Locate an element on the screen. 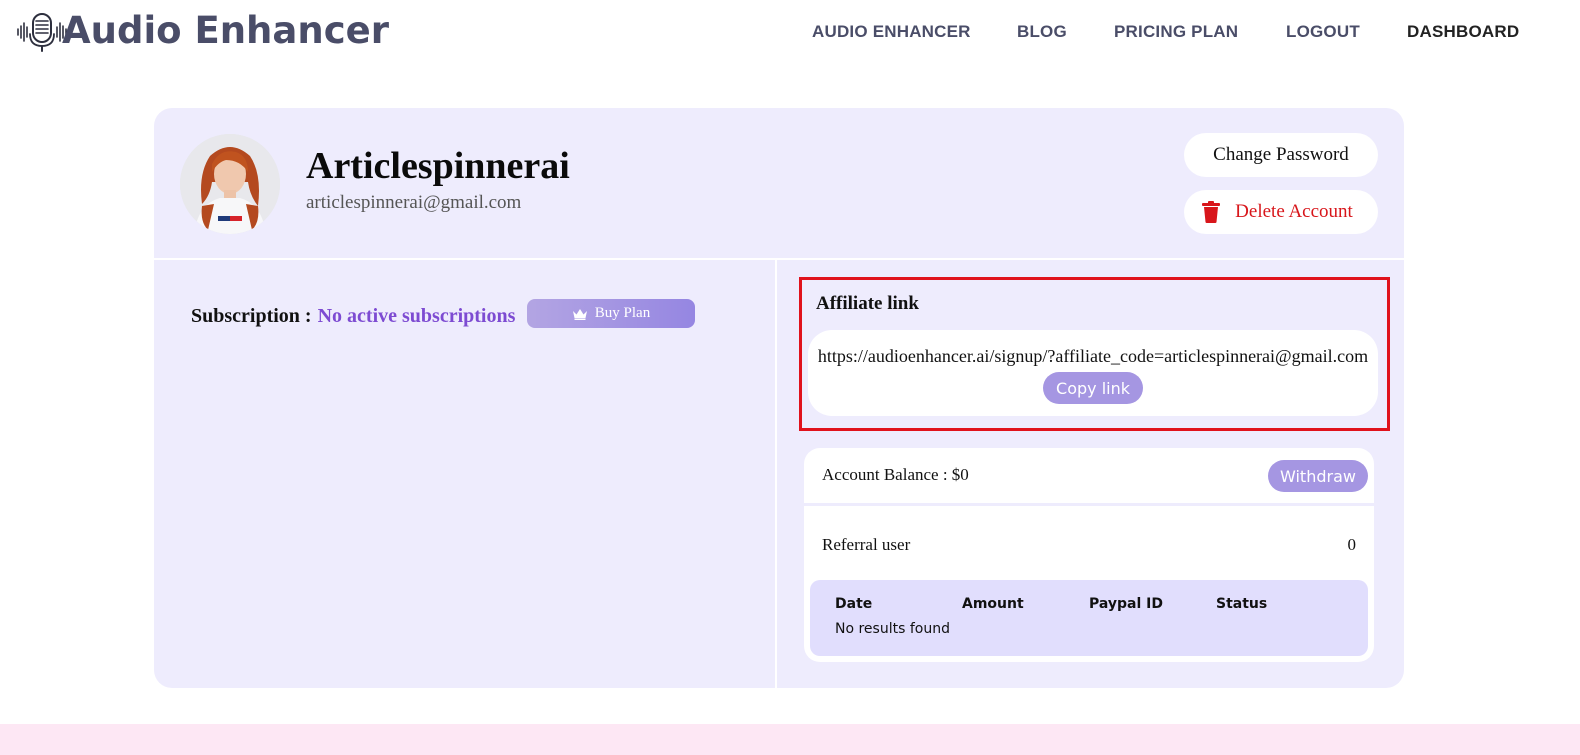 The height and width of the screenshot is (755, 1580). nav-audio-enhancer: AUDIO ENHANCER is located at coordinates (891, 32).